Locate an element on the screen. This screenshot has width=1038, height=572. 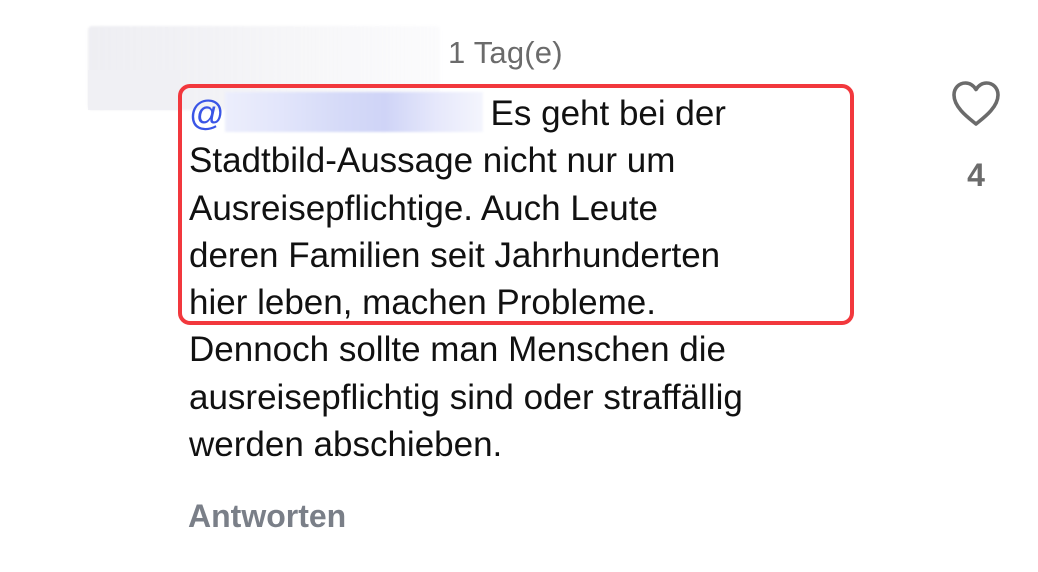
blurred-mention-username is located at coordinates (353, 112).